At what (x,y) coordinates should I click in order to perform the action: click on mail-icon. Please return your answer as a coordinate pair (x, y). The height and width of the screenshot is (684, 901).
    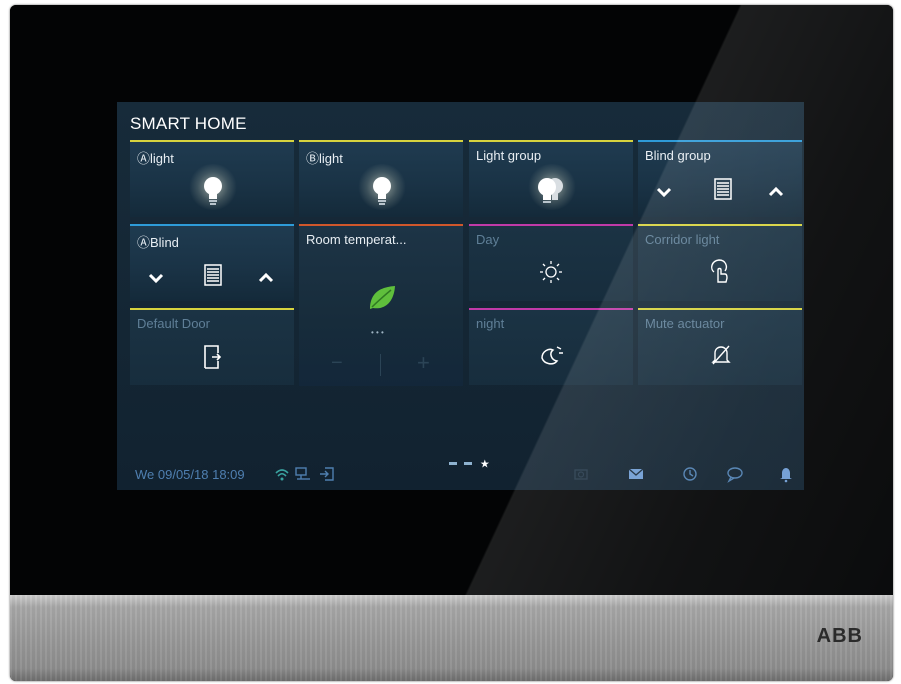
    Looking at the image, I should click on (636, 474).